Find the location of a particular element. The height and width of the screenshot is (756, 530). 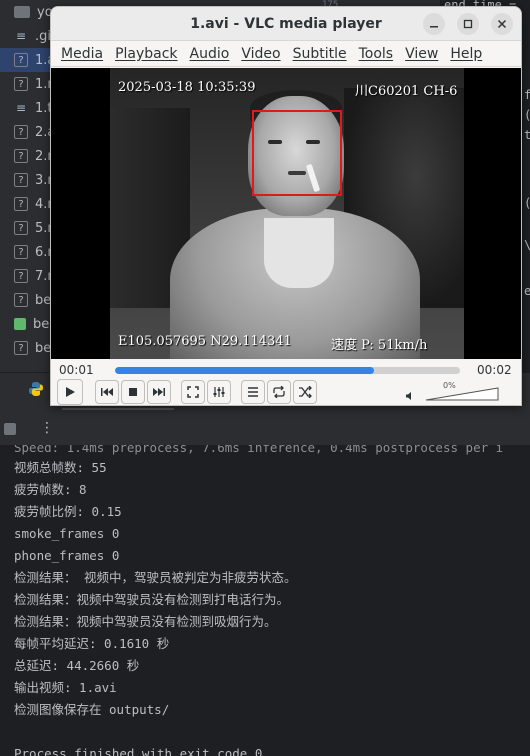

loop-icon is located at coordinates (279, 392).